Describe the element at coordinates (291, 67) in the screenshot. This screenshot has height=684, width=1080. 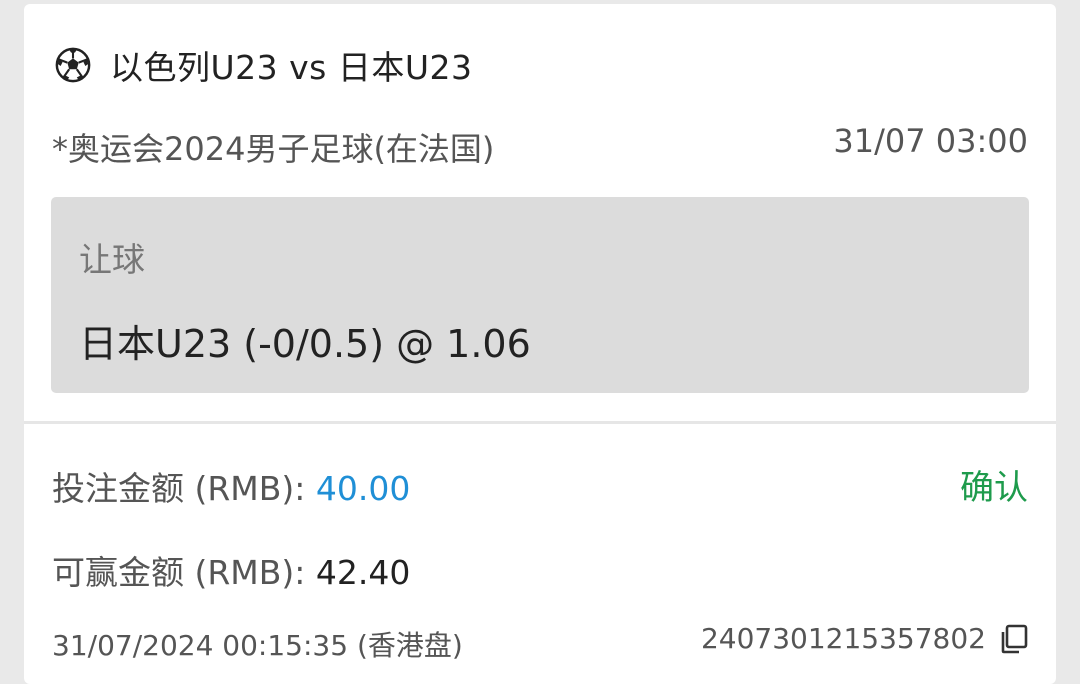
I see `match-title: 以色列U23 vs 日本U23` at that location.